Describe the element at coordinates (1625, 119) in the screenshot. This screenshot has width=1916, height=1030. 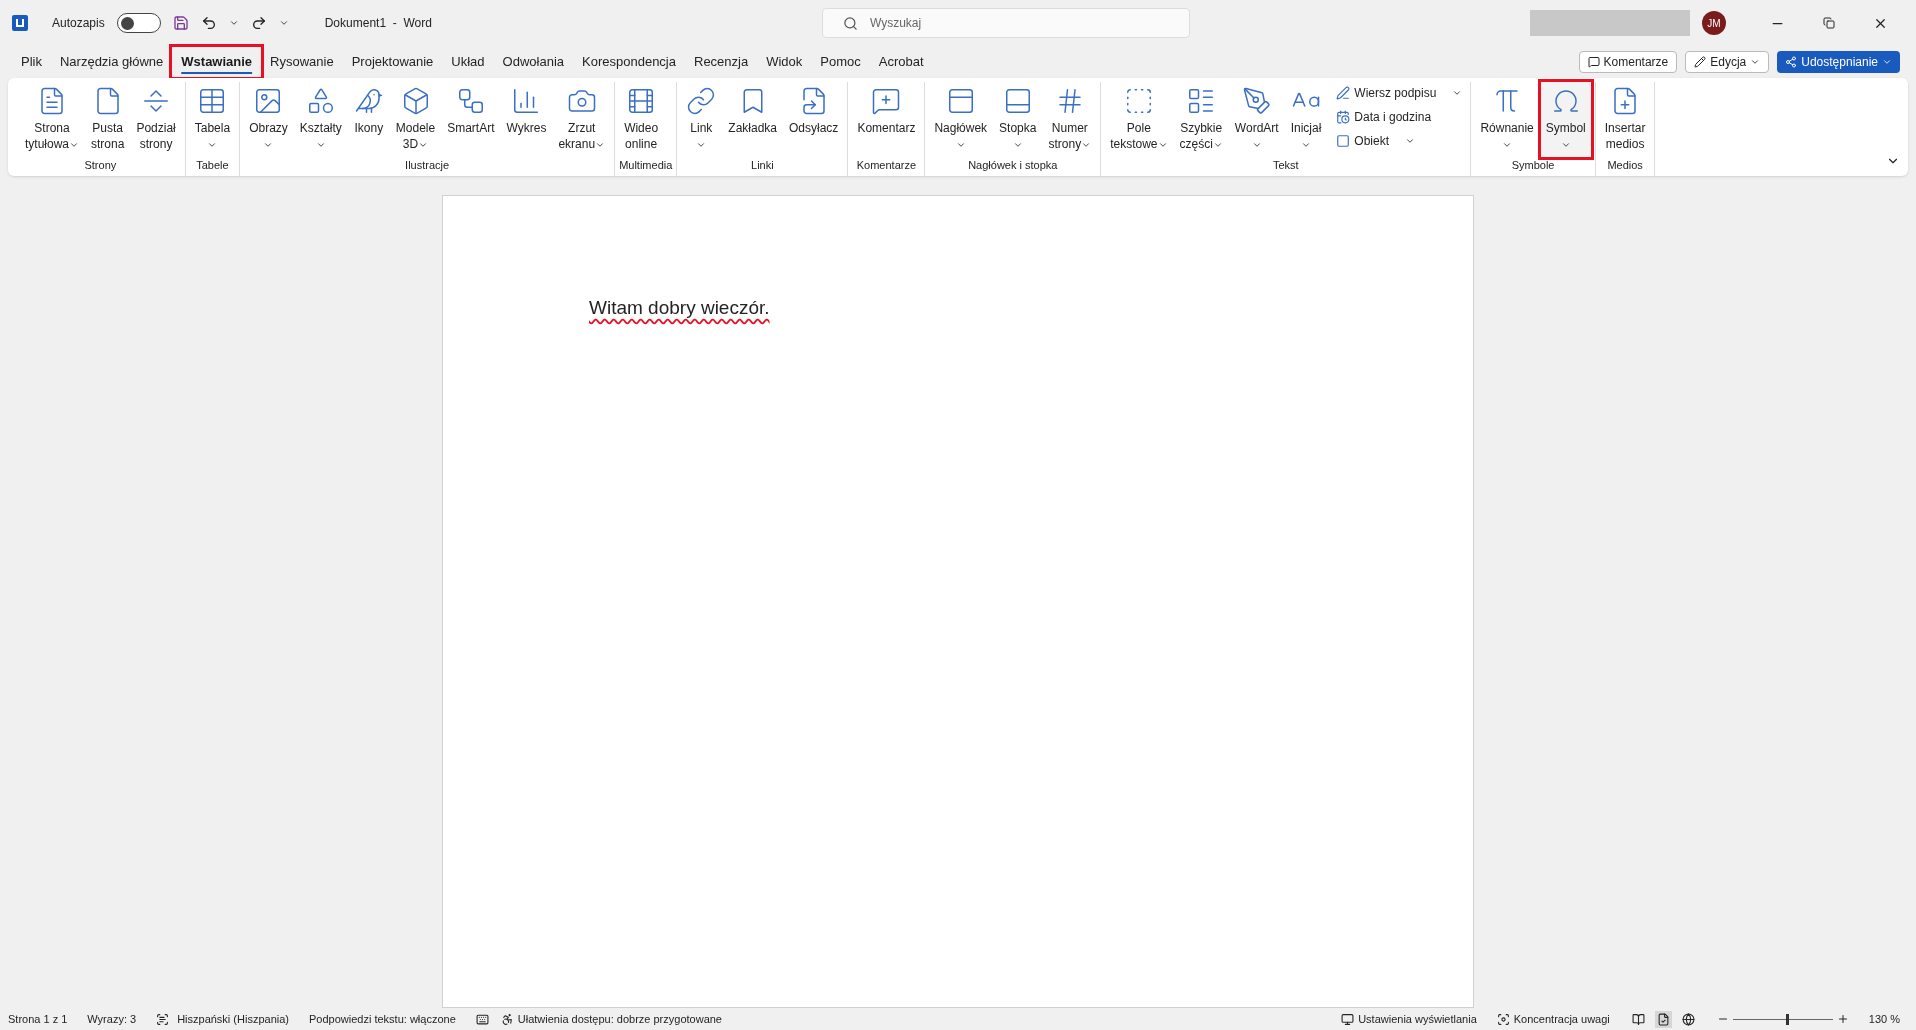
I see `ribbon-button: Insertar medios` at that location.